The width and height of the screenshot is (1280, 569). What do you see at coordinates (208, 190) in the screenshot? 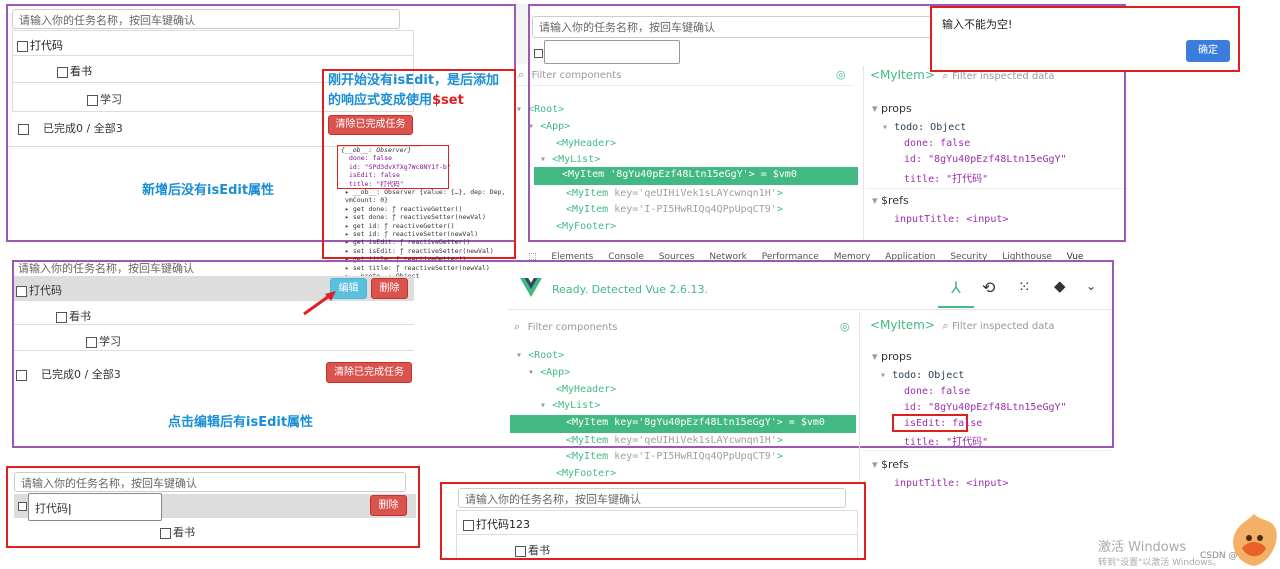
I see `caption-no-isedit: 新增后没有isEdit属性` at bounding box center [208, 190].